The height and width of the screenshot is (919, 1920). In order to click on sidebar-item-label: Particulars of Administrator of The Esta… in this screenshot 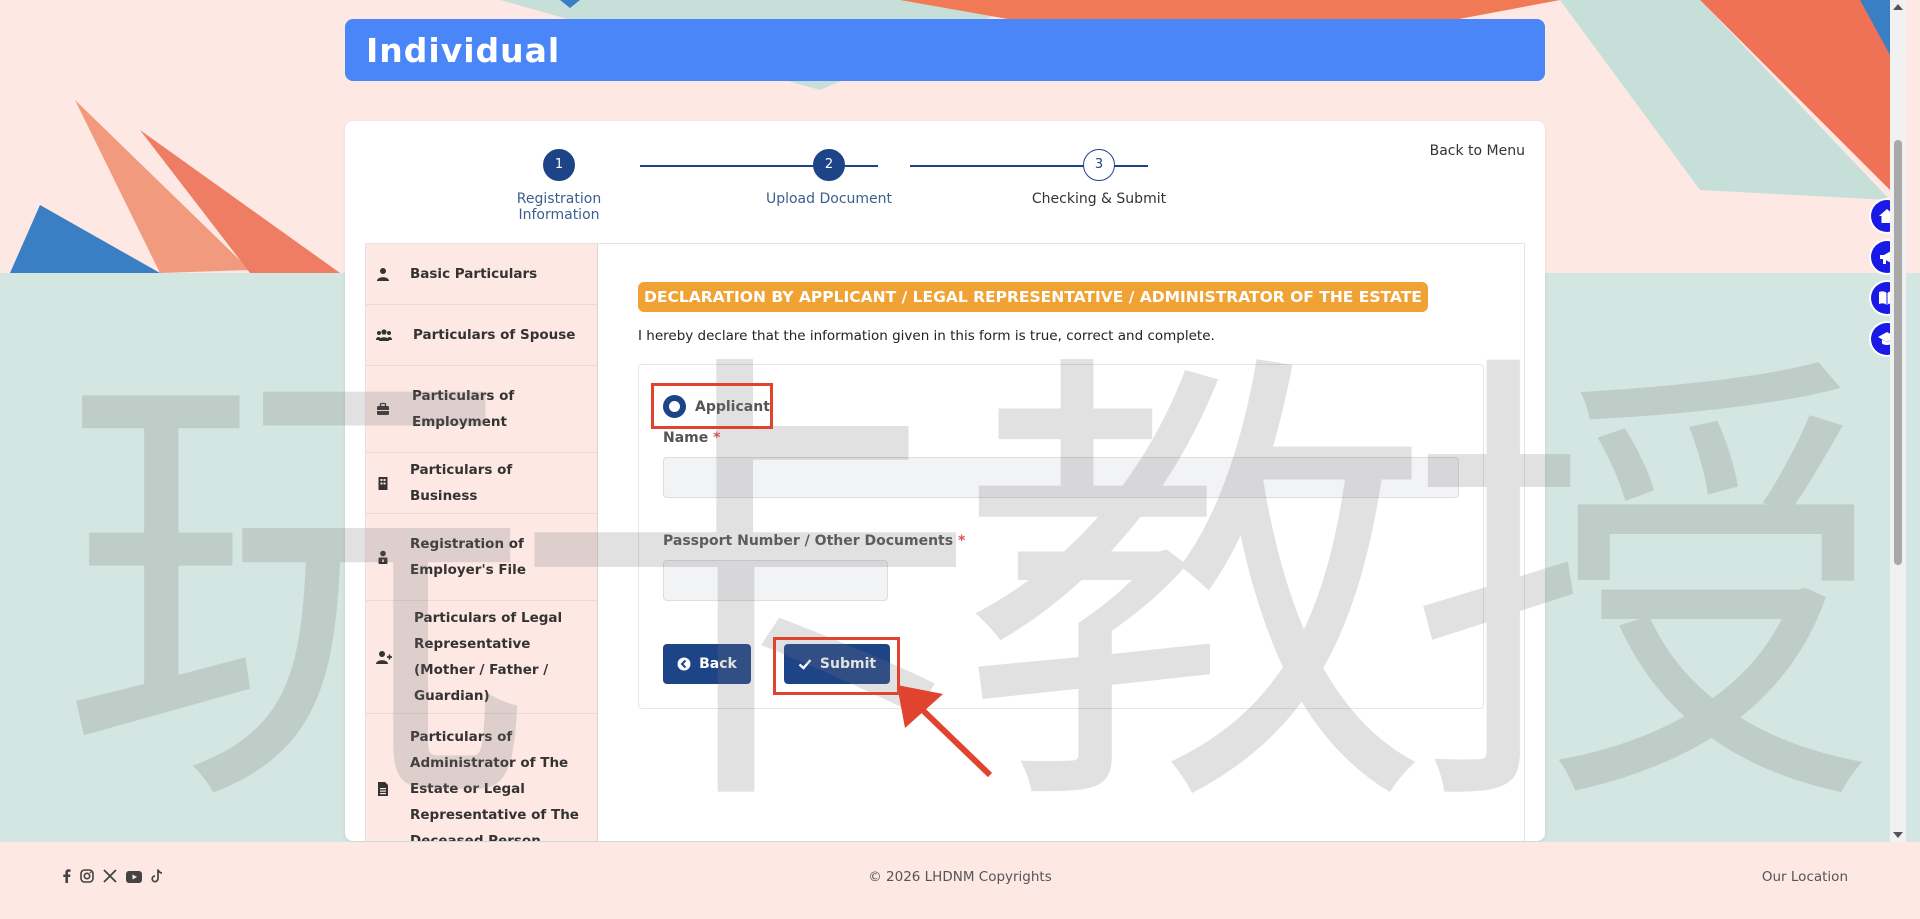, I will do `click(494, 785)`.